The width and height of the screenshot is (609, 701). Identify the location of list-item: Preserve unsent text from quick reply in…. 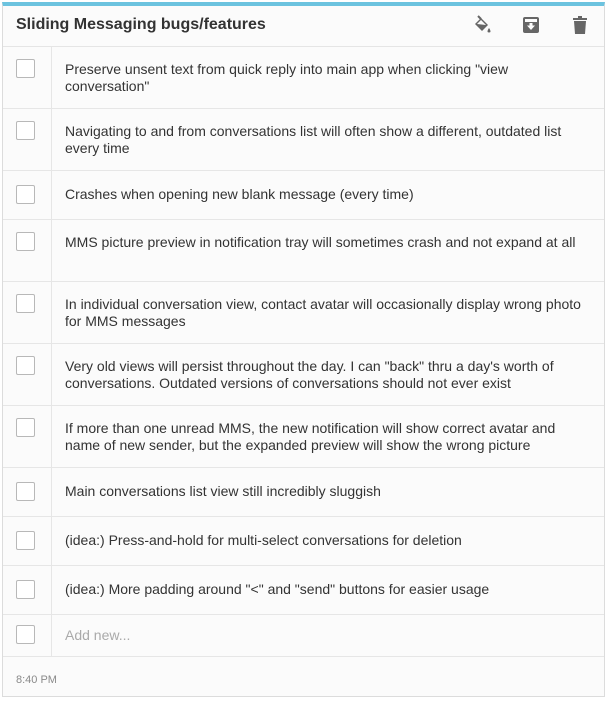
(303, 78).